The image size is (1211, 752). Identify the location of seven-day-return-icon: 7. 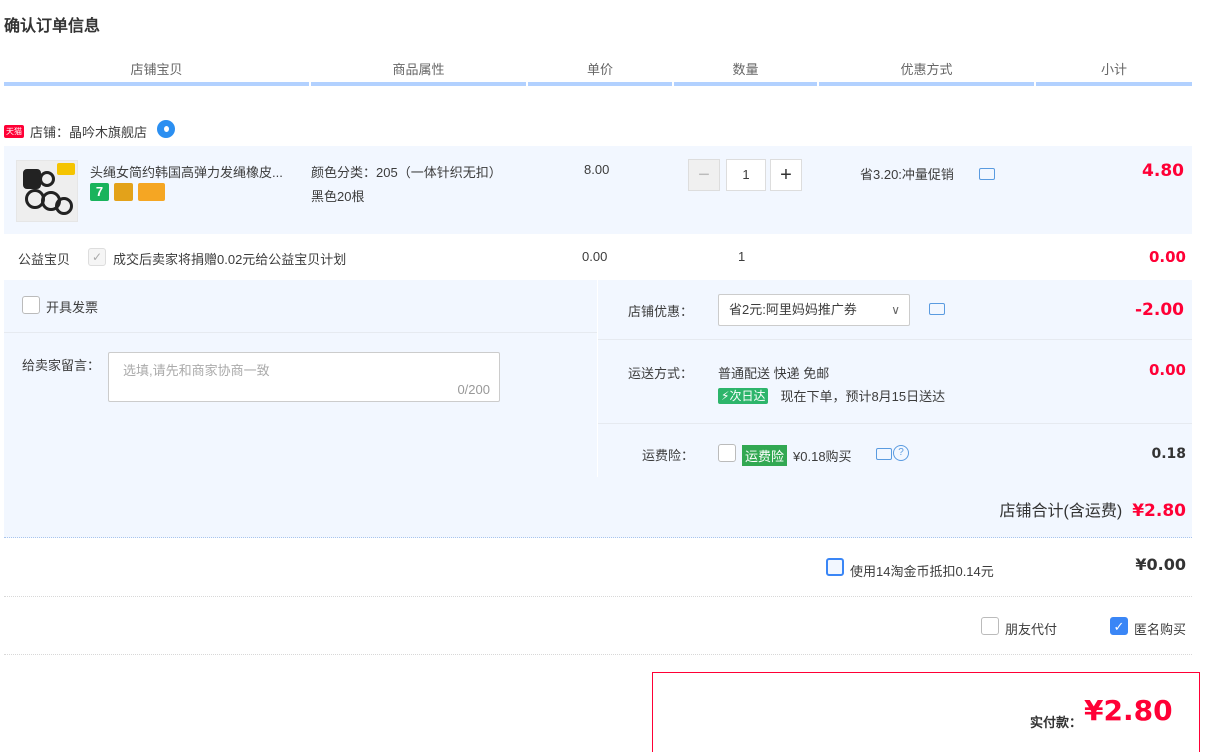
(99, 192).